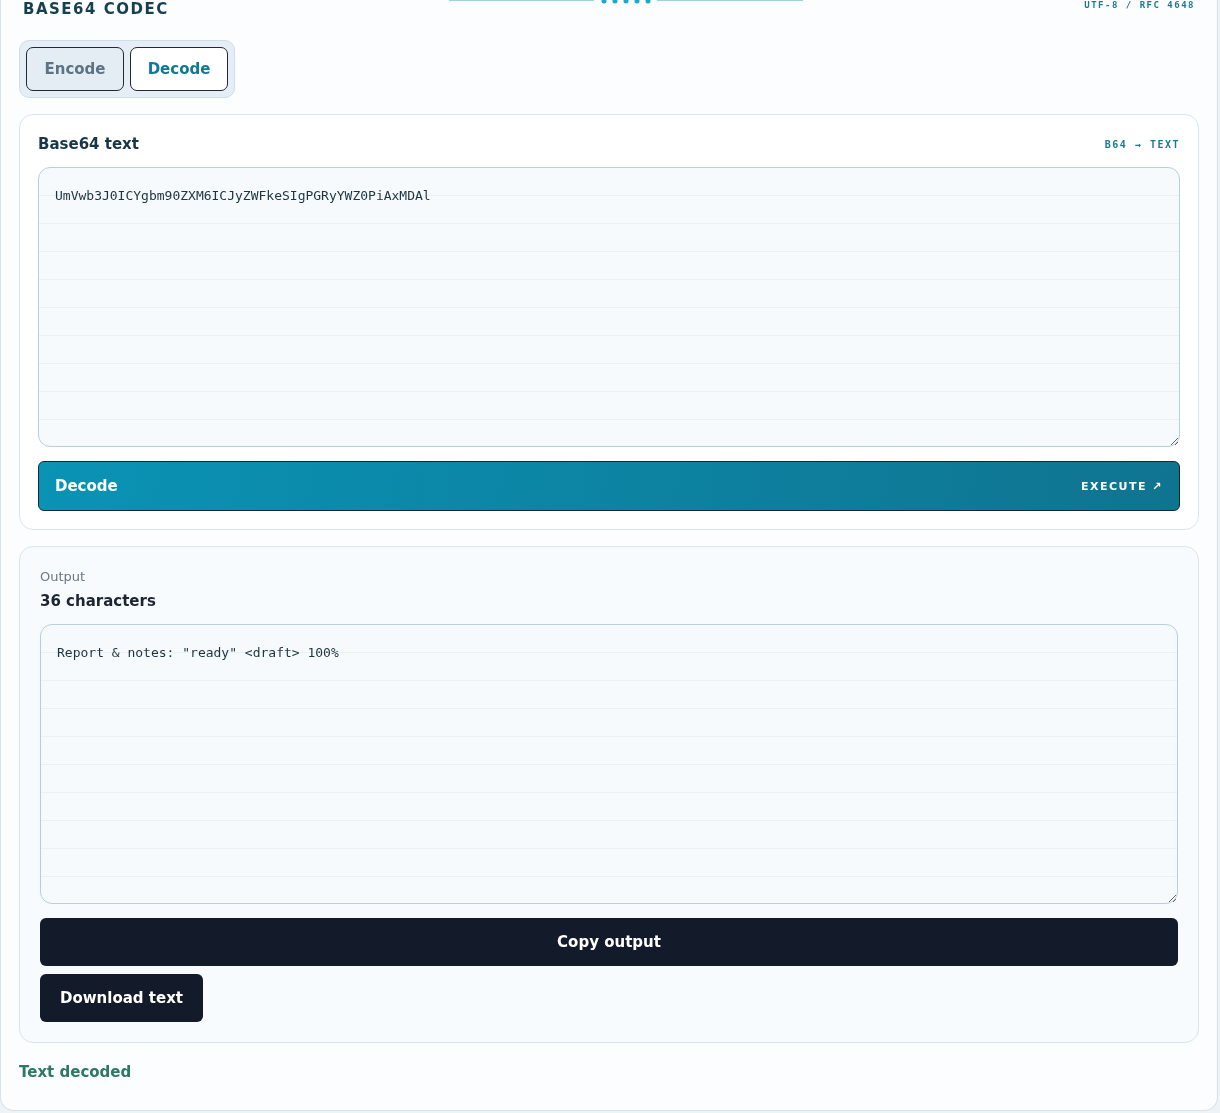  I want to click on app-title: BASE64 CODEC, so click(96, 9).